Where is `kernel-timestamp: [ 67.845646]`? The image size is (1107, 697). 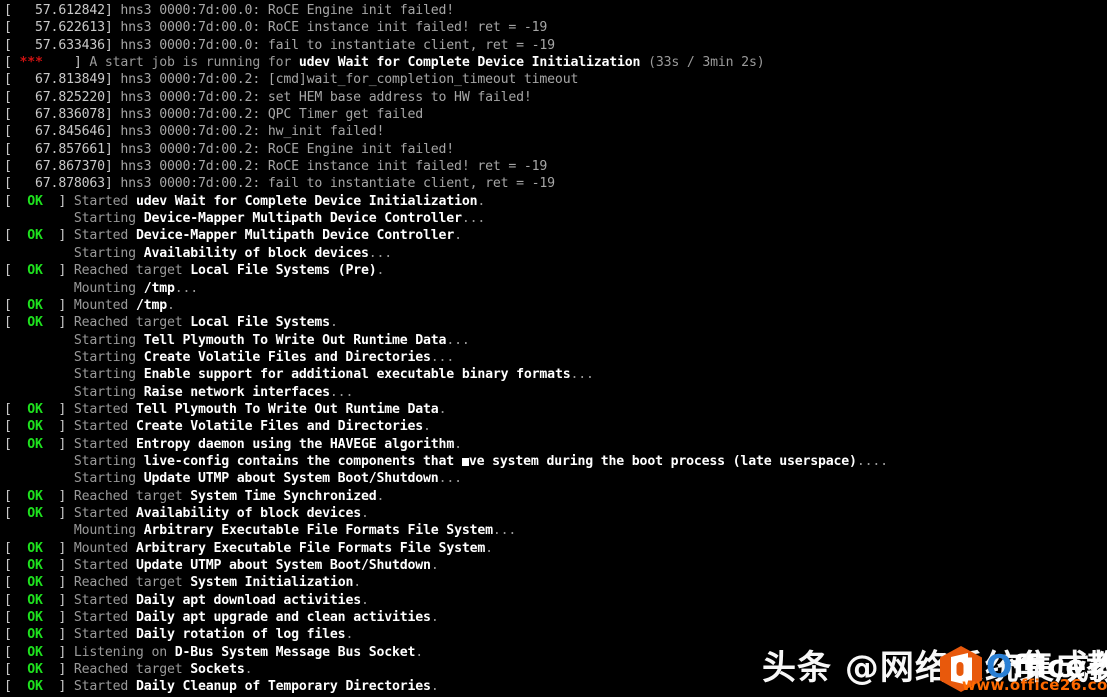
kernel-timestamp: [ 67.845646] is located at coordinates (58, 132).